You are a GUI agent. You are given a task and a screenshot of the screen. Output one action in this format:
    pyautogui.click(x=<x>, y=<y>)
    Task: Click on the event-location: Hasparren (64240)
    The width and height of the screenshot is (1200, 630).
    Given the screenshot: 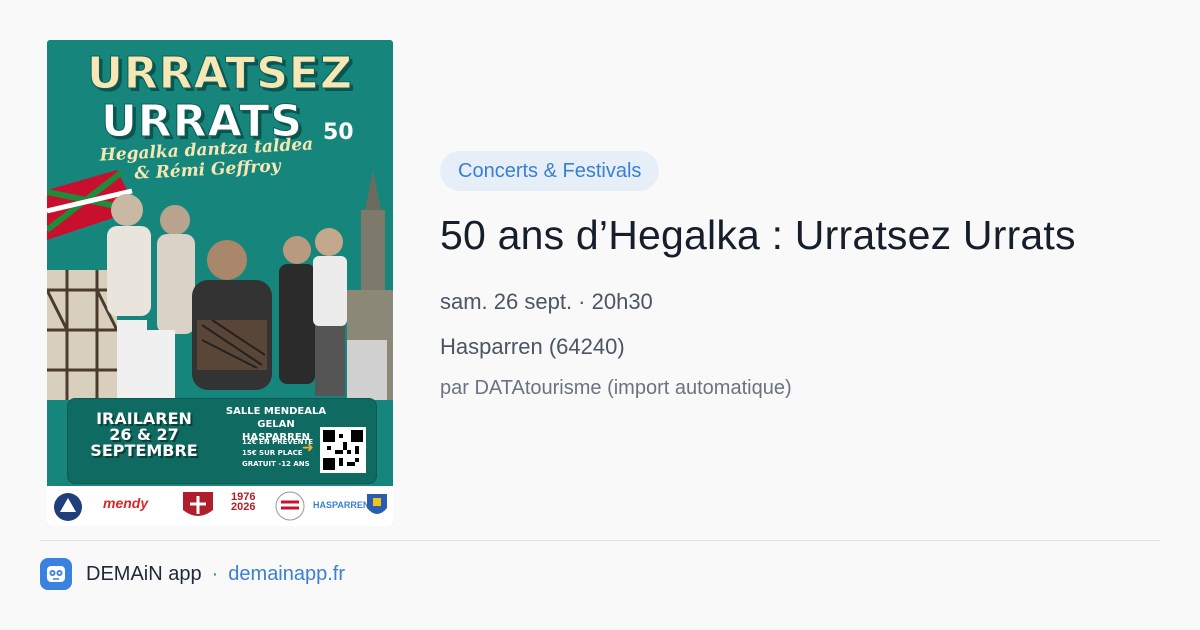 What is the action you would take?
    pyautogui.click(x=532, y=346)
    